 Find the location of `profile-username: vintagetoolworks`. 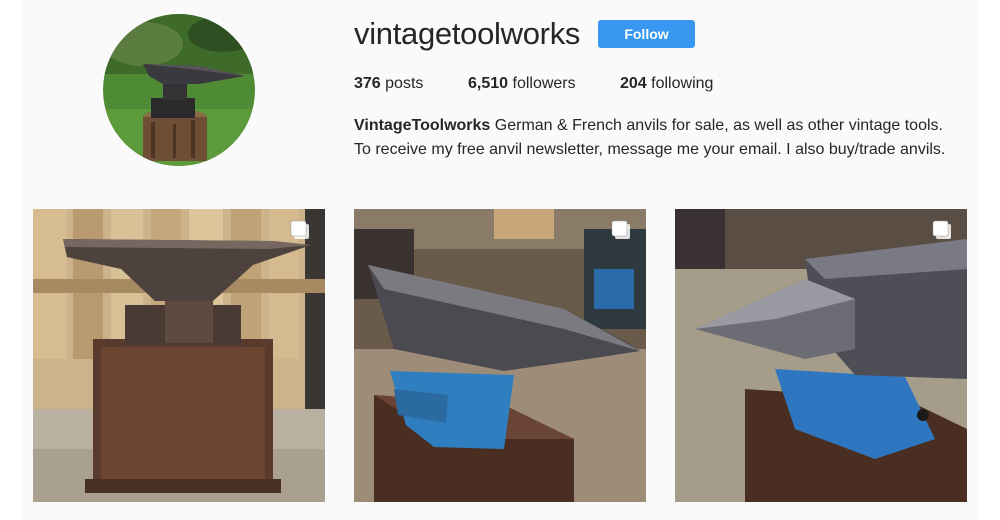

profile-username: vintagetoolworks is located at coordinates (467, 33).